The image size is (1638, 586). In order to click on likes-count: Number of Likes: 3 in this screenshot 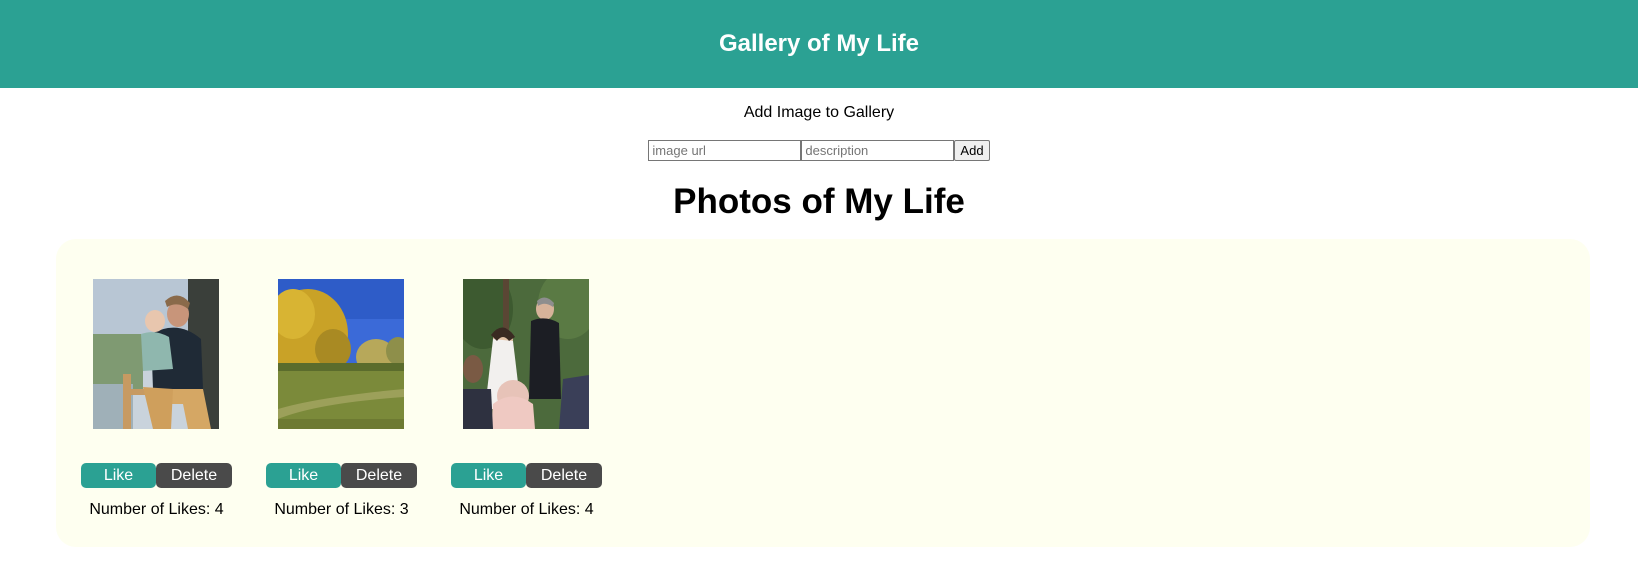, I will do `click(341, 510)`.